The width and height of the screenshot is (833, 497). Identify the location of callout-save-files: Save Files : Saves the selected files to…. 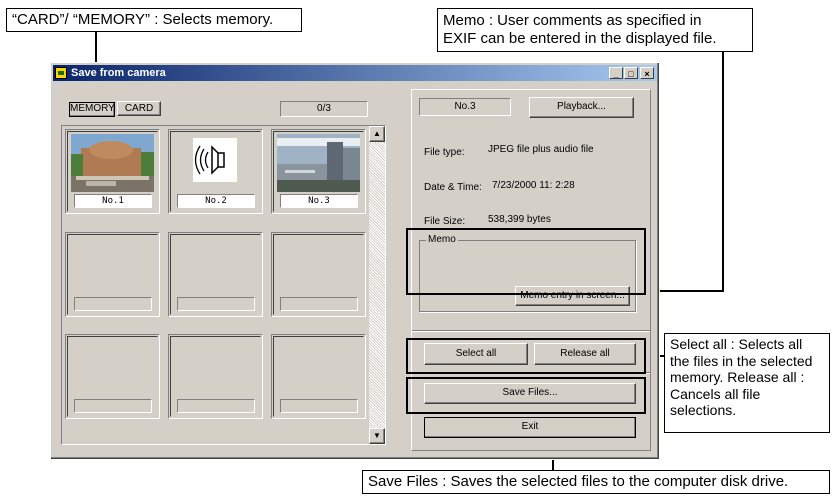
(596, 482).